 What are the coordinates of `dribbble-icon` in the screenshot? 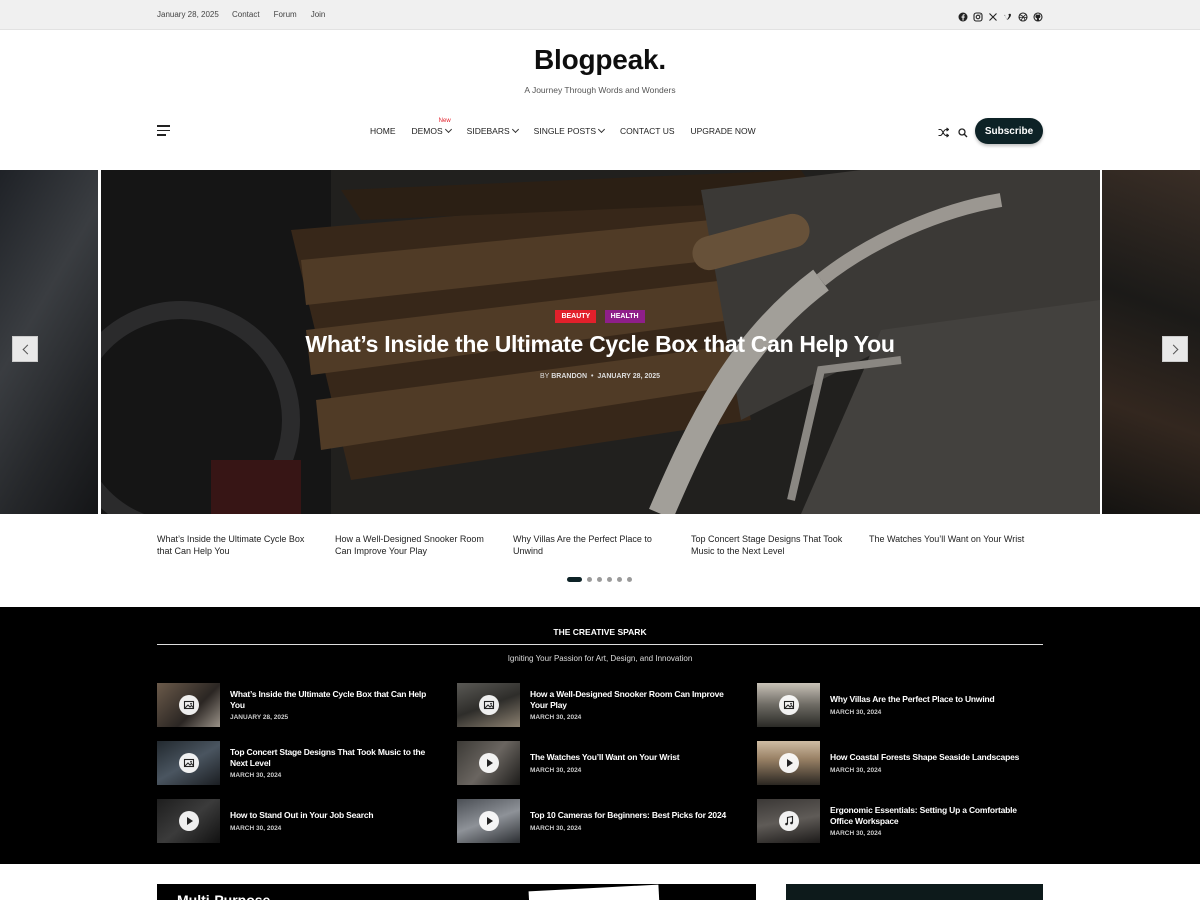 It's located at (1023, 15).